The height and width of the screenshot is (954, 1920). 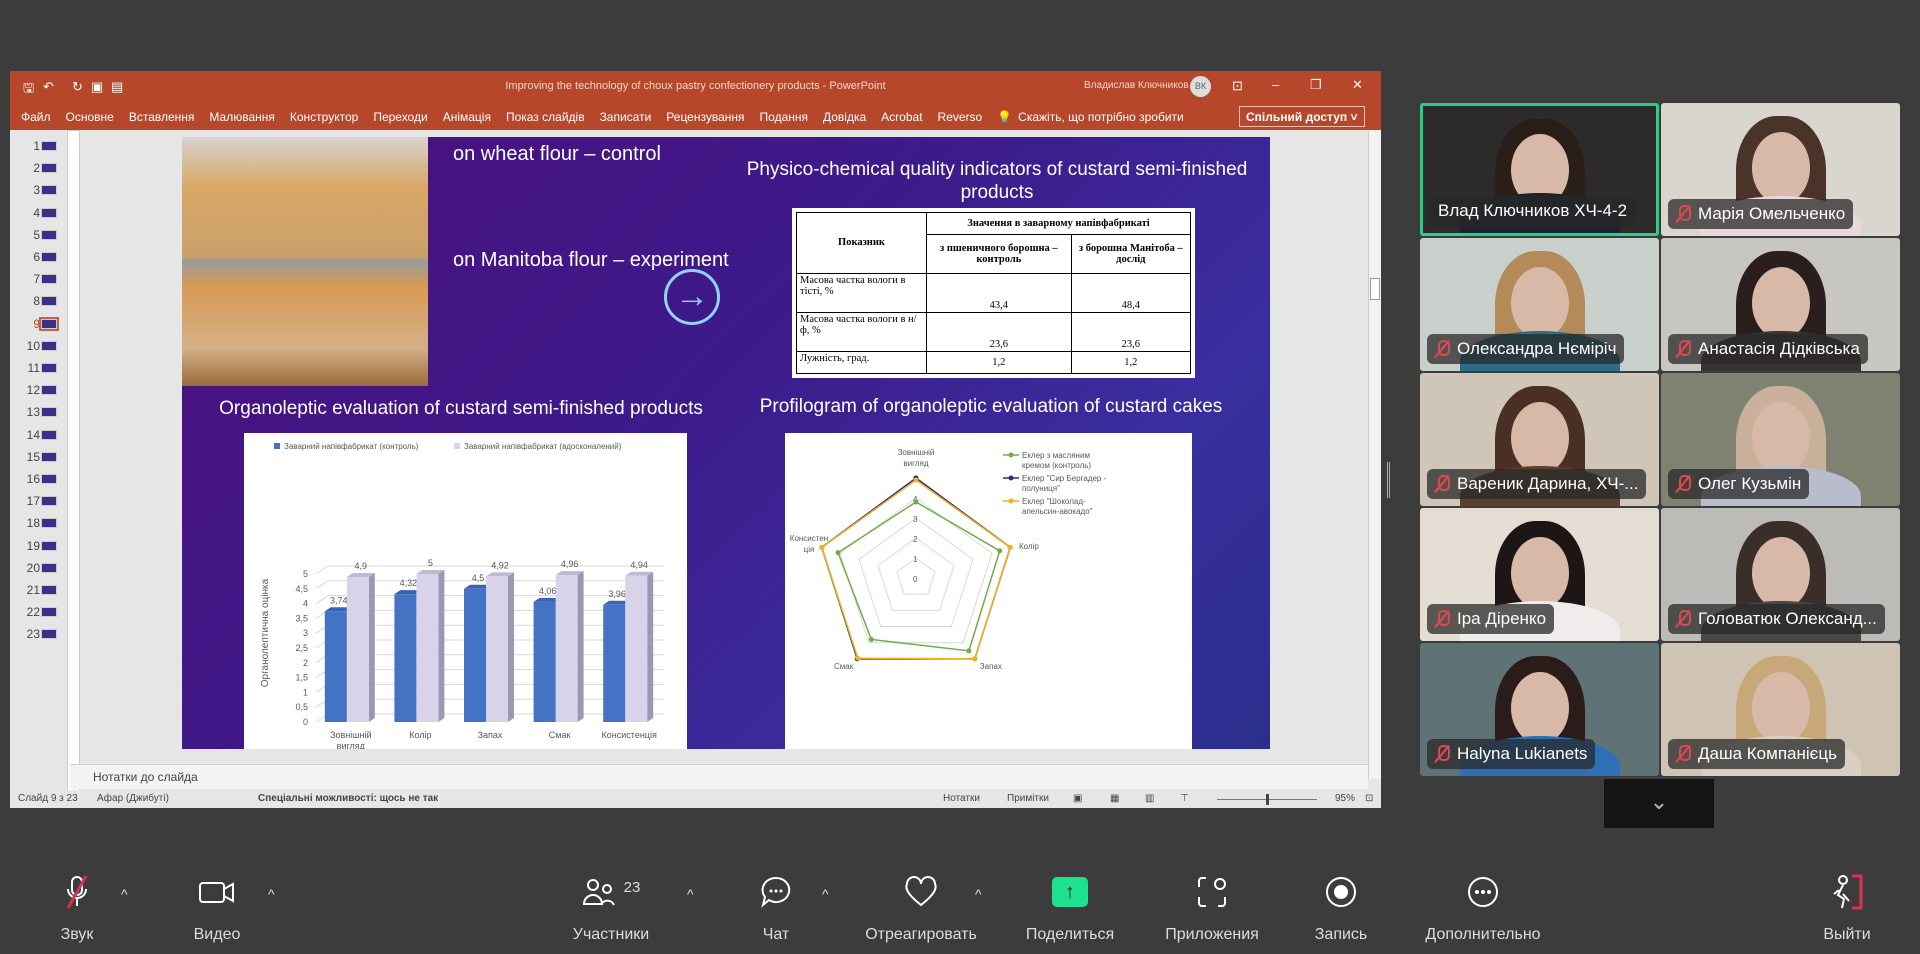 I want to click on tab-view: Подання, so click(x=784, y=117).